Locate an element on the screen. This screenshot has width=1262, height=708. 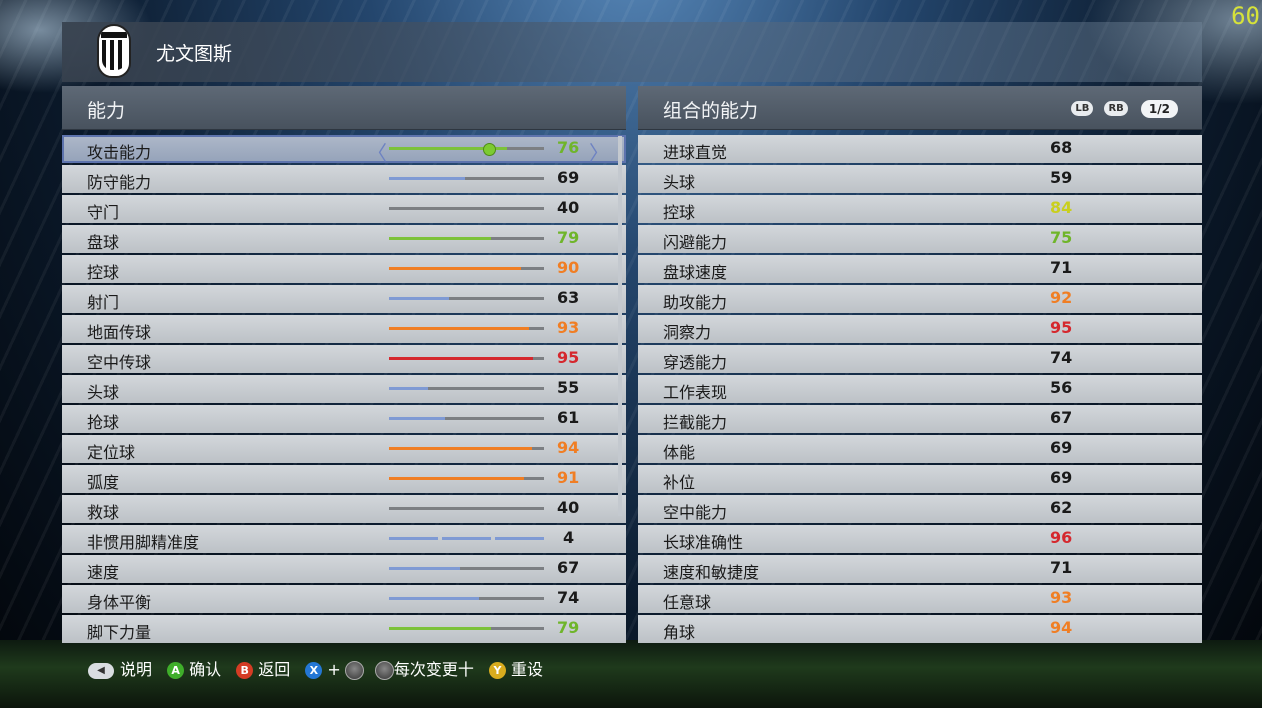
reset-hint: Y 重设 is located at coordinates (515, 668).